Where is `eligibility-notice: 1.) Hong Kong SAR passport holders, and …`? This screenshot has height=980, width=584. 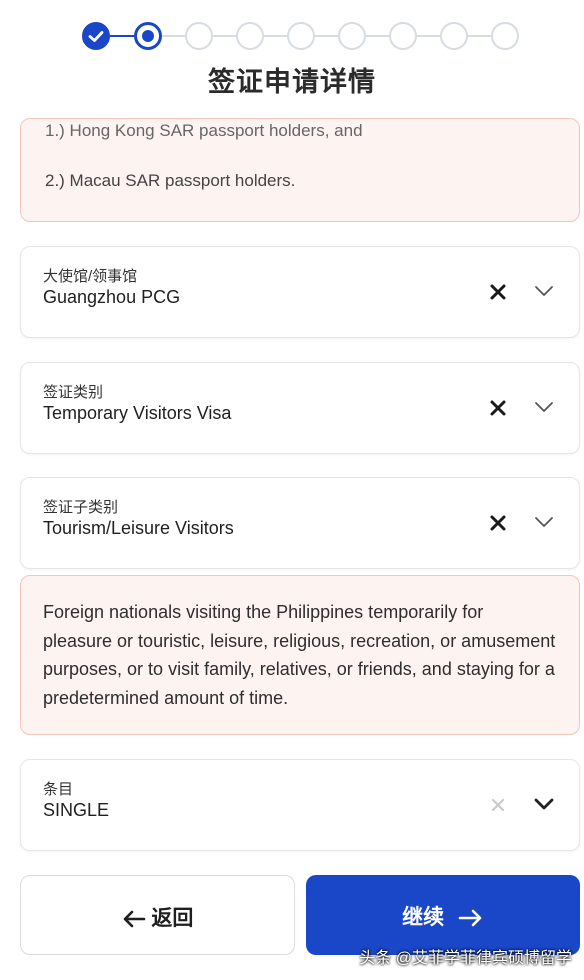 eligibility-notice: 1.) Hong Kong SAR passport holders, and … is located at coordinates (300, 170).